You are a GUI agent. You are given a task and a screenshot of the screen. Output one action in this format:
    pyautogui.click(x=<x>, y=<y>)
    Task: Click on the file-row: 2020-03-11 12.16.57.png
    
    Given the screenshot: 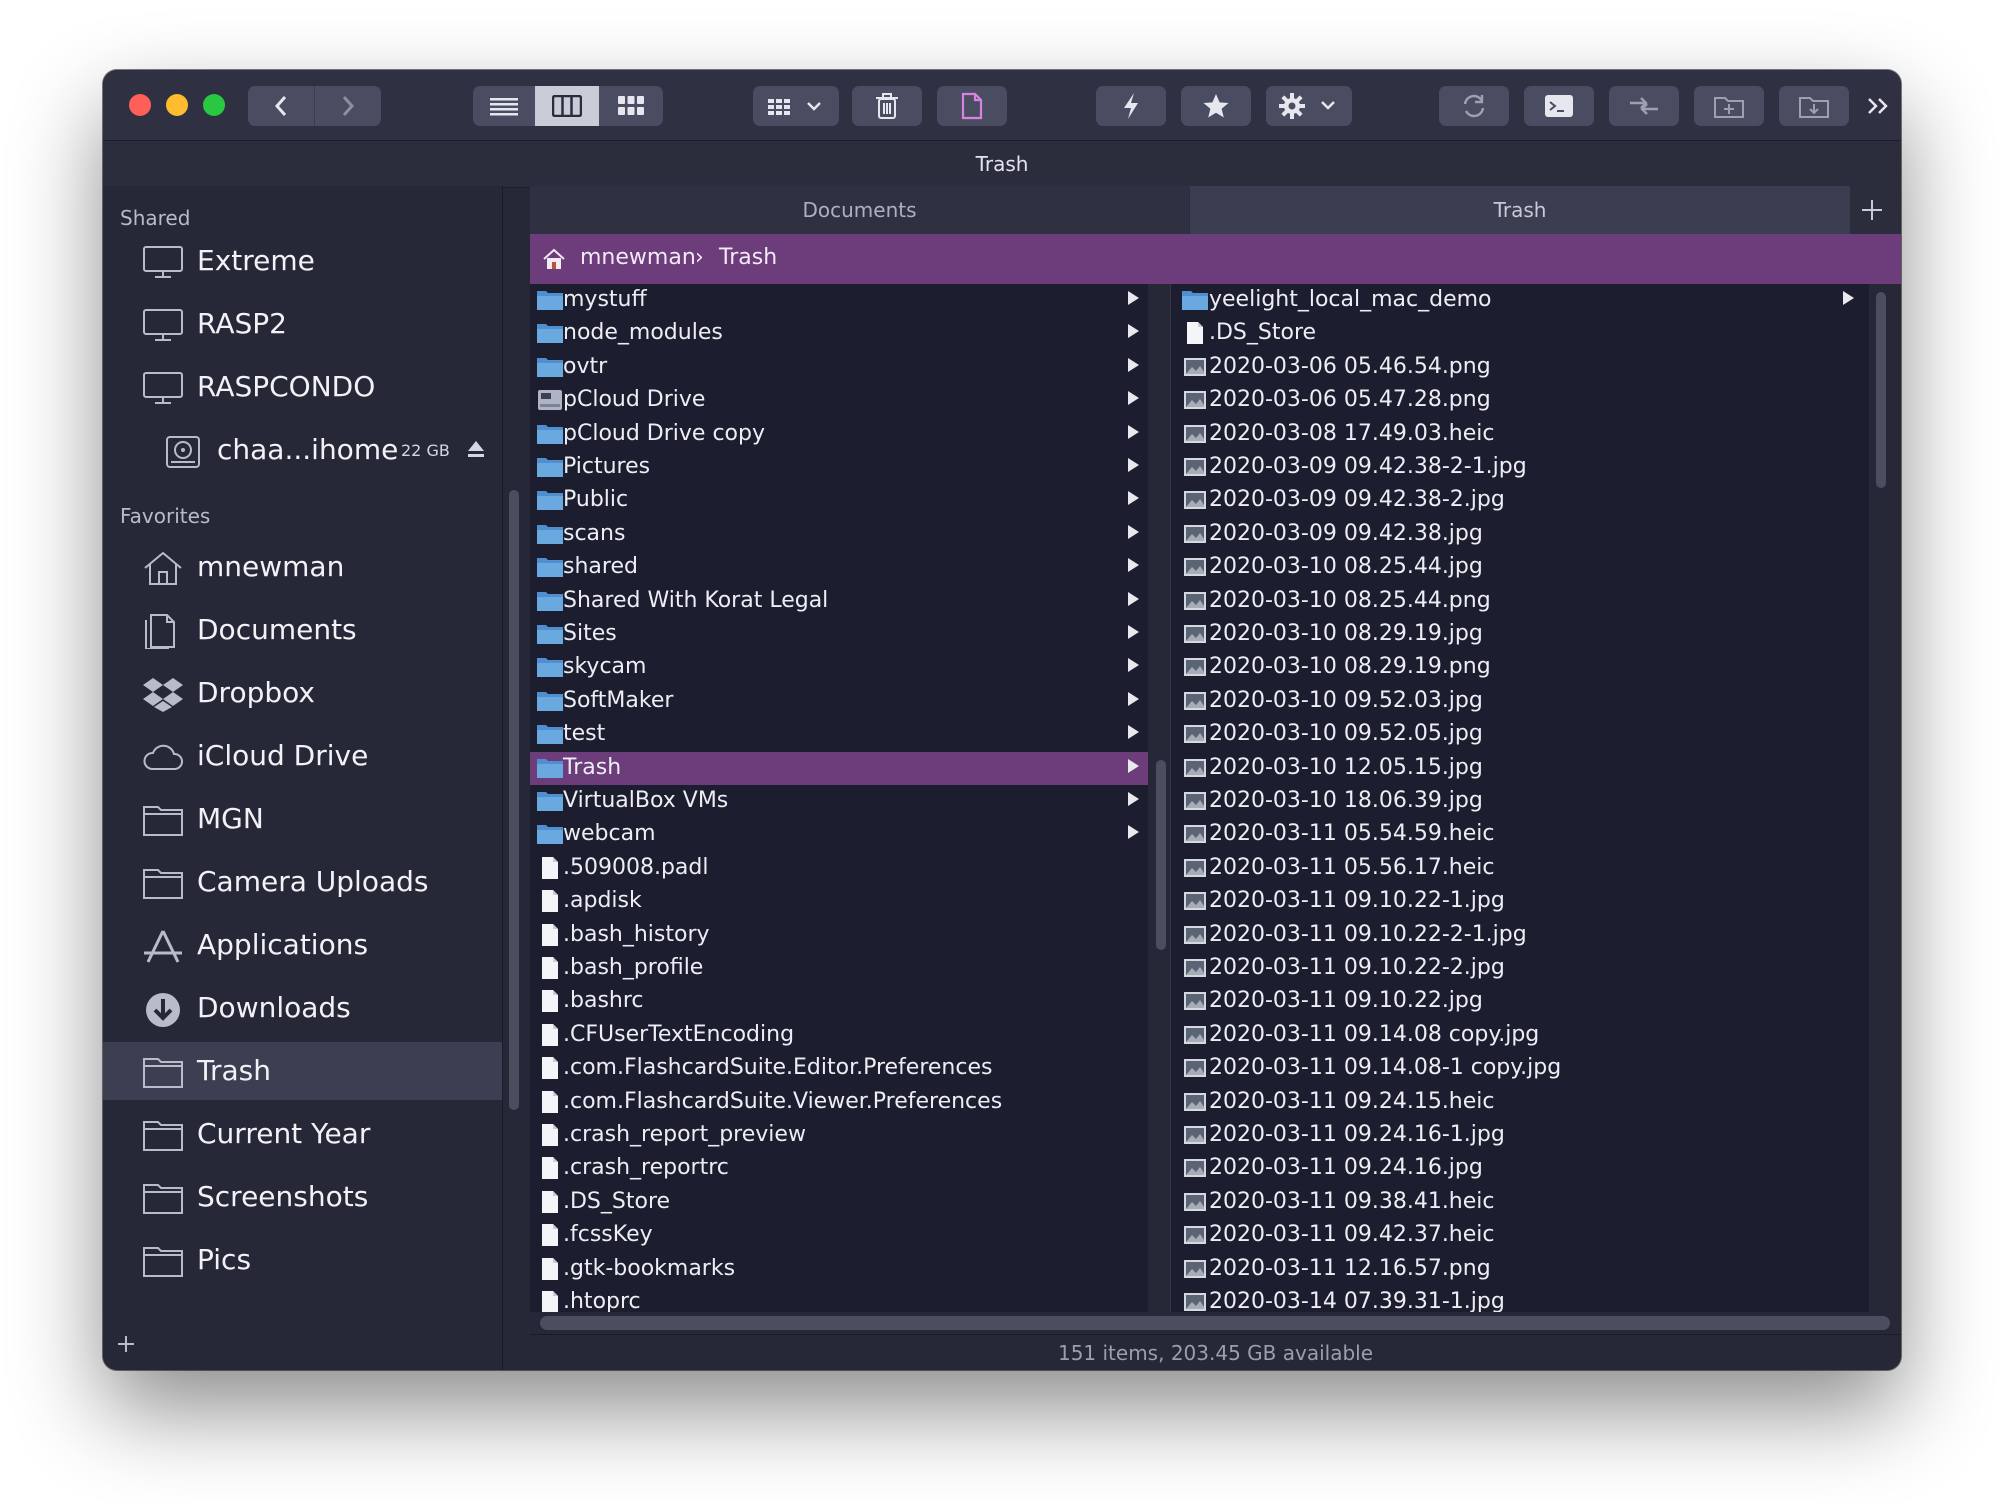 What is the action you would take?
    pyautogui.click(x=1520, y=1269)
    